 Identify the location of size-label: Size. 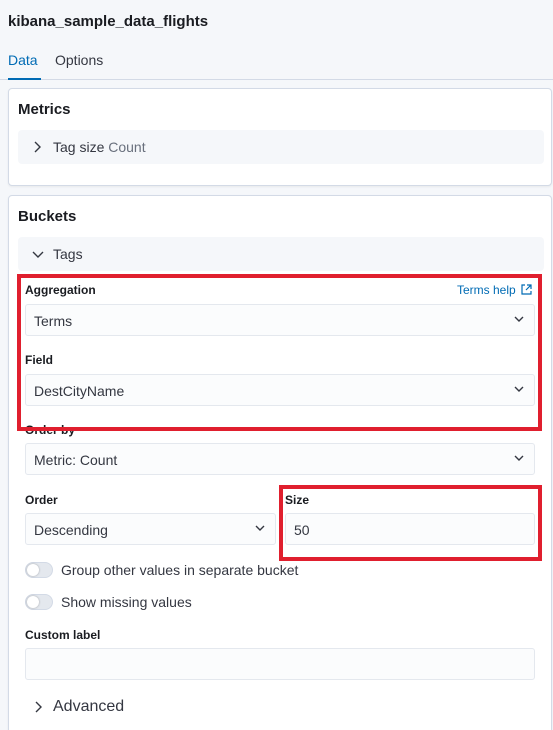
(297, 500).